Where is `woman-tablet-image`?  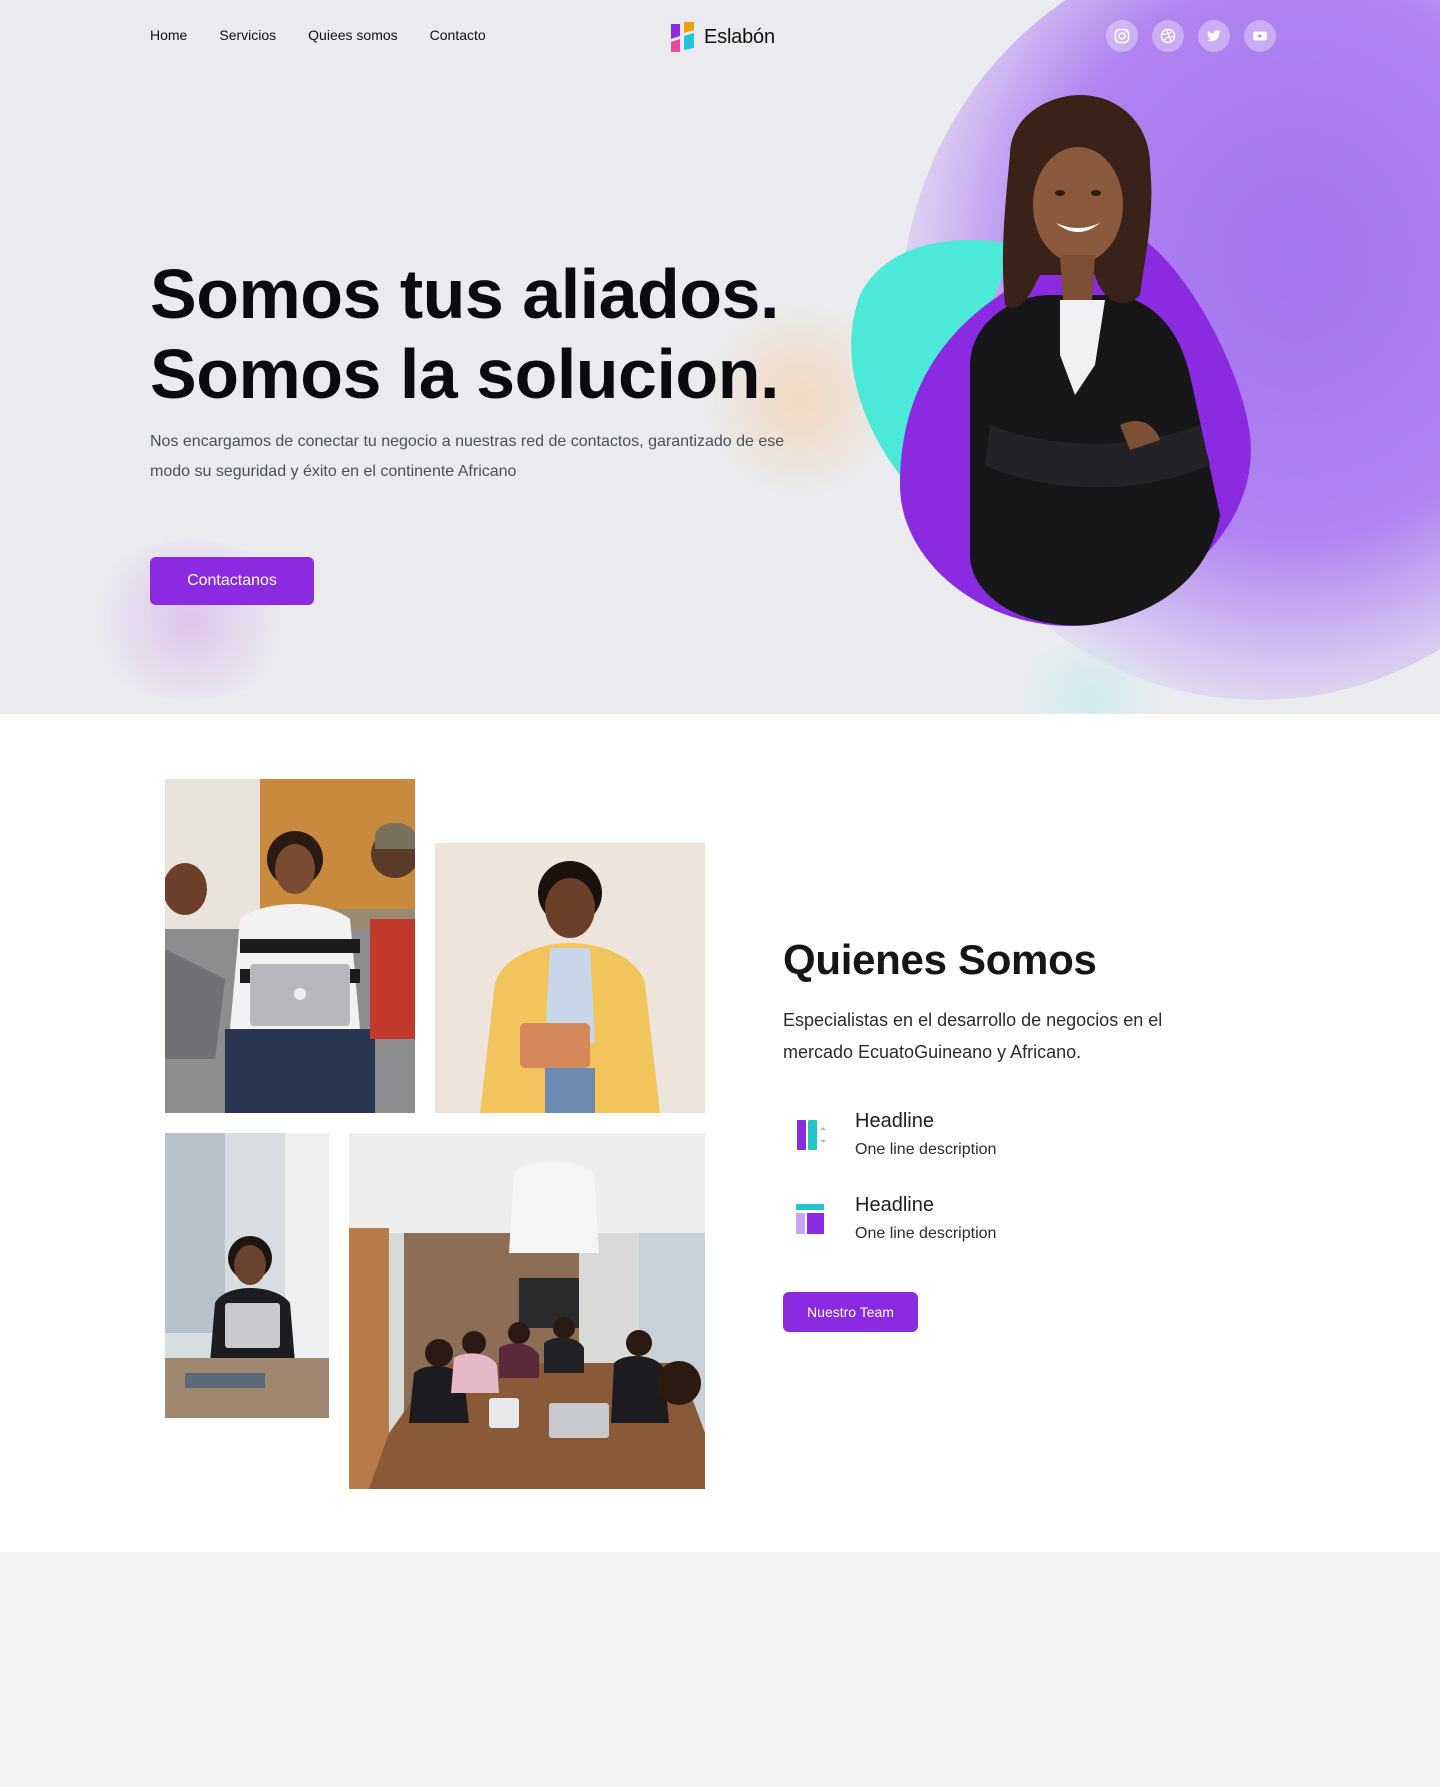
woman-tablet-image is located at coordinates (570, 978).